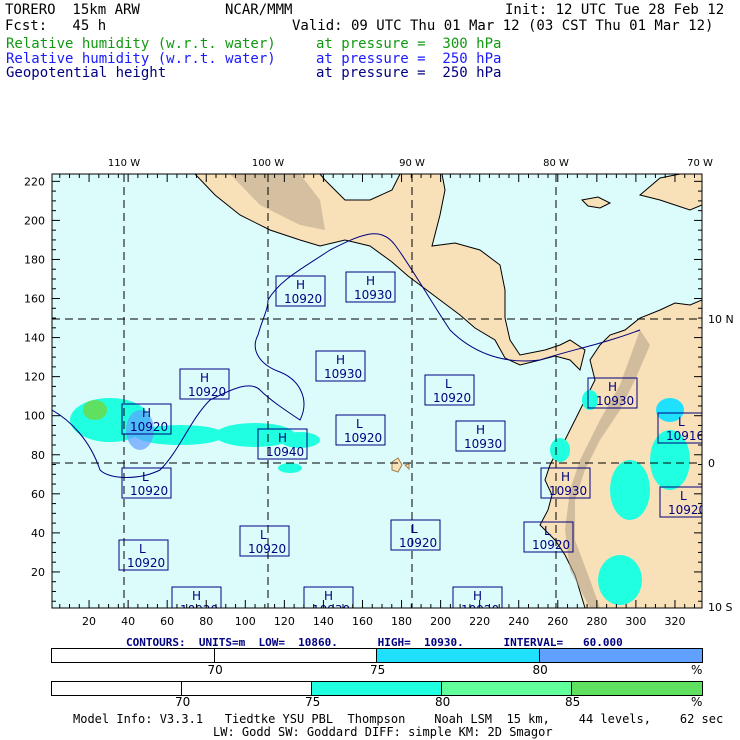 The height and width of the screenshot is (740, 740). Describe the element at coordinates (34, 416) in the screenshot. I see `y-tick-label: 100` at that location.